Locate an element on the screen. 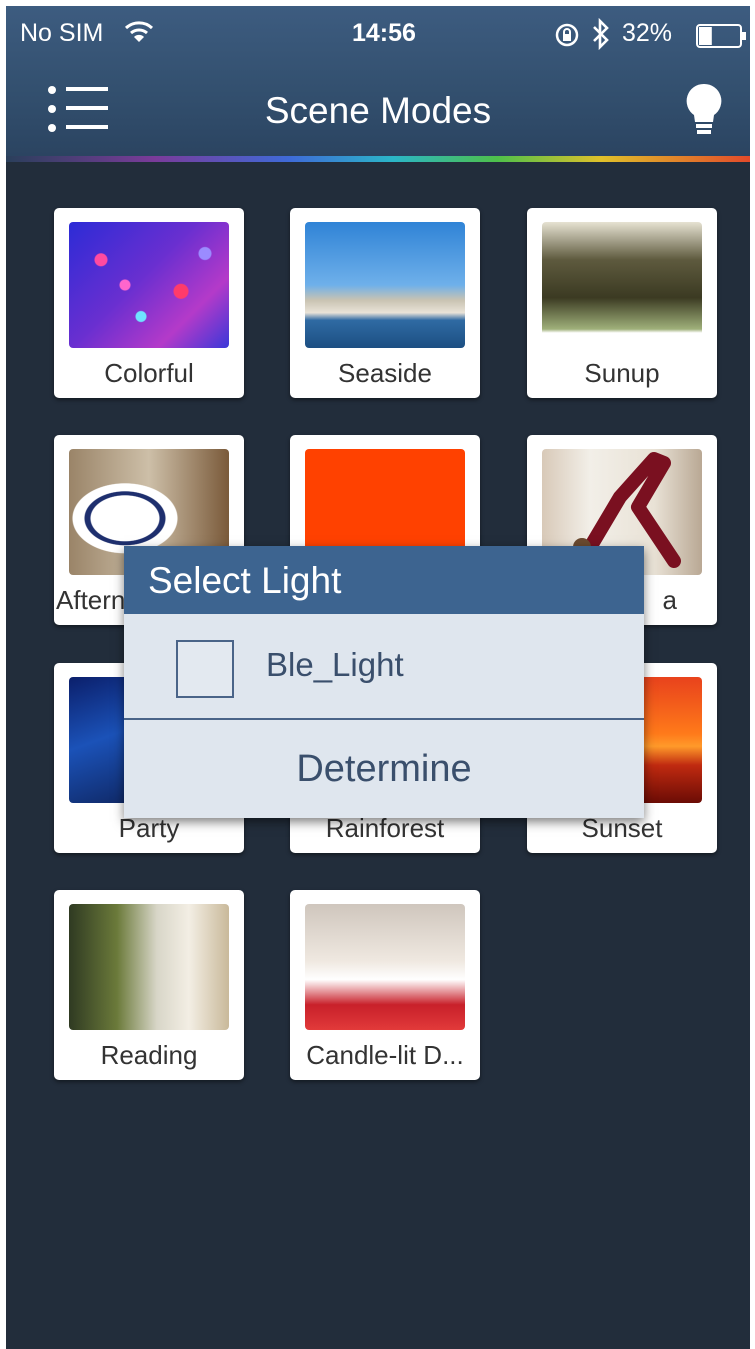 The height and width of the screenshot is (1349, 755). scene-image-seaside is located at coordinates (385, 285).